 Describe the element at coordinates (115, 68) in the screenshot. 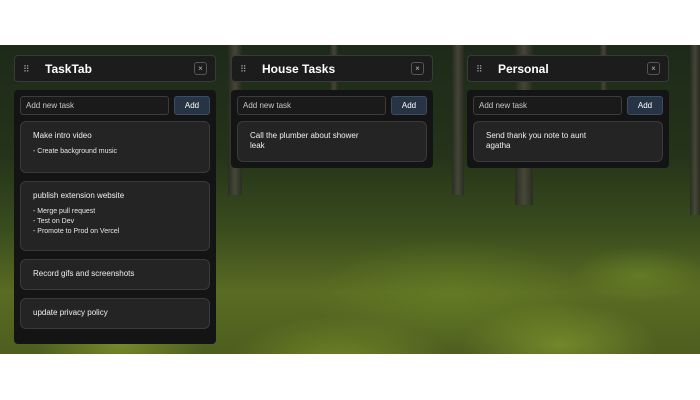

I see `column-header: ⠿ TaskTab ×` at that location.